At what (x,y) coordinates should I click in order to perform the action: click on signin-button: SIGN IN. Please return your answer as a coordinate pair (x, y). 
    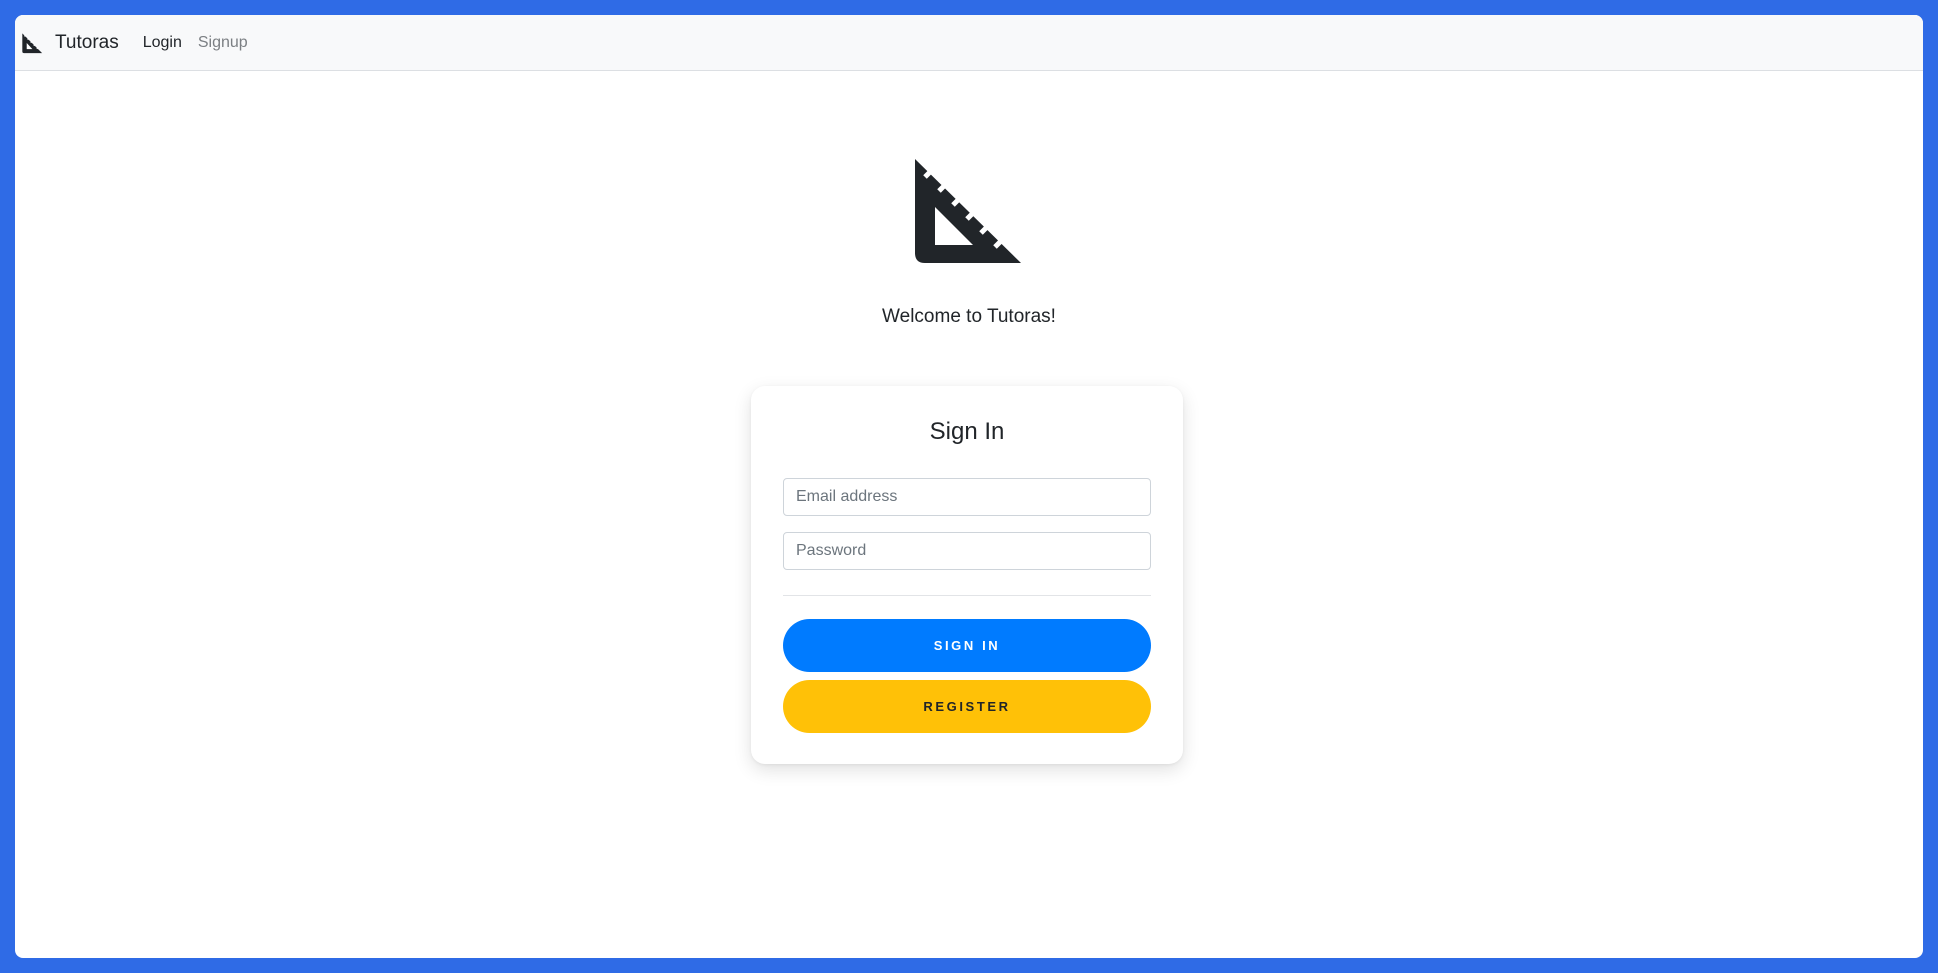
    Looking at the image, I should click on (967, 645).